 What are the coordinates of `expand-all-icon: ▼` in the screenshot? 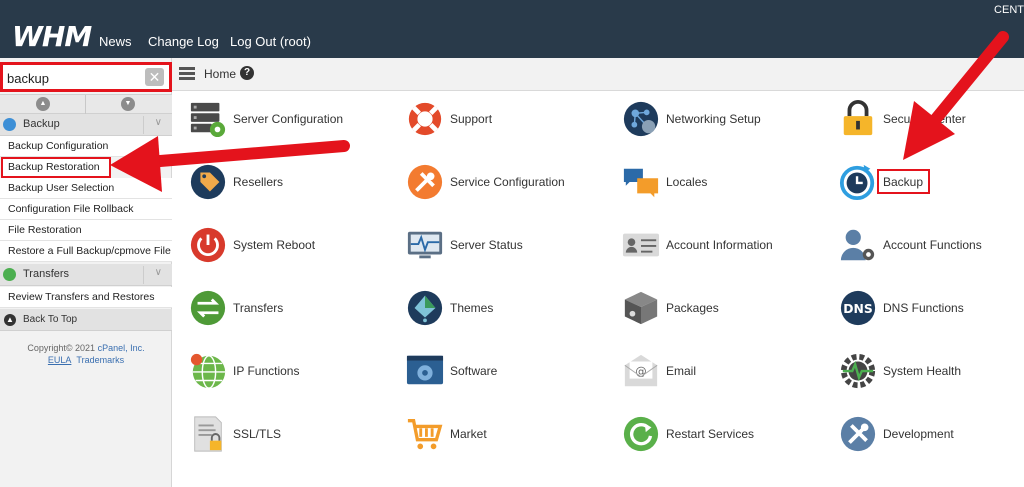 It's located at (128, 104).